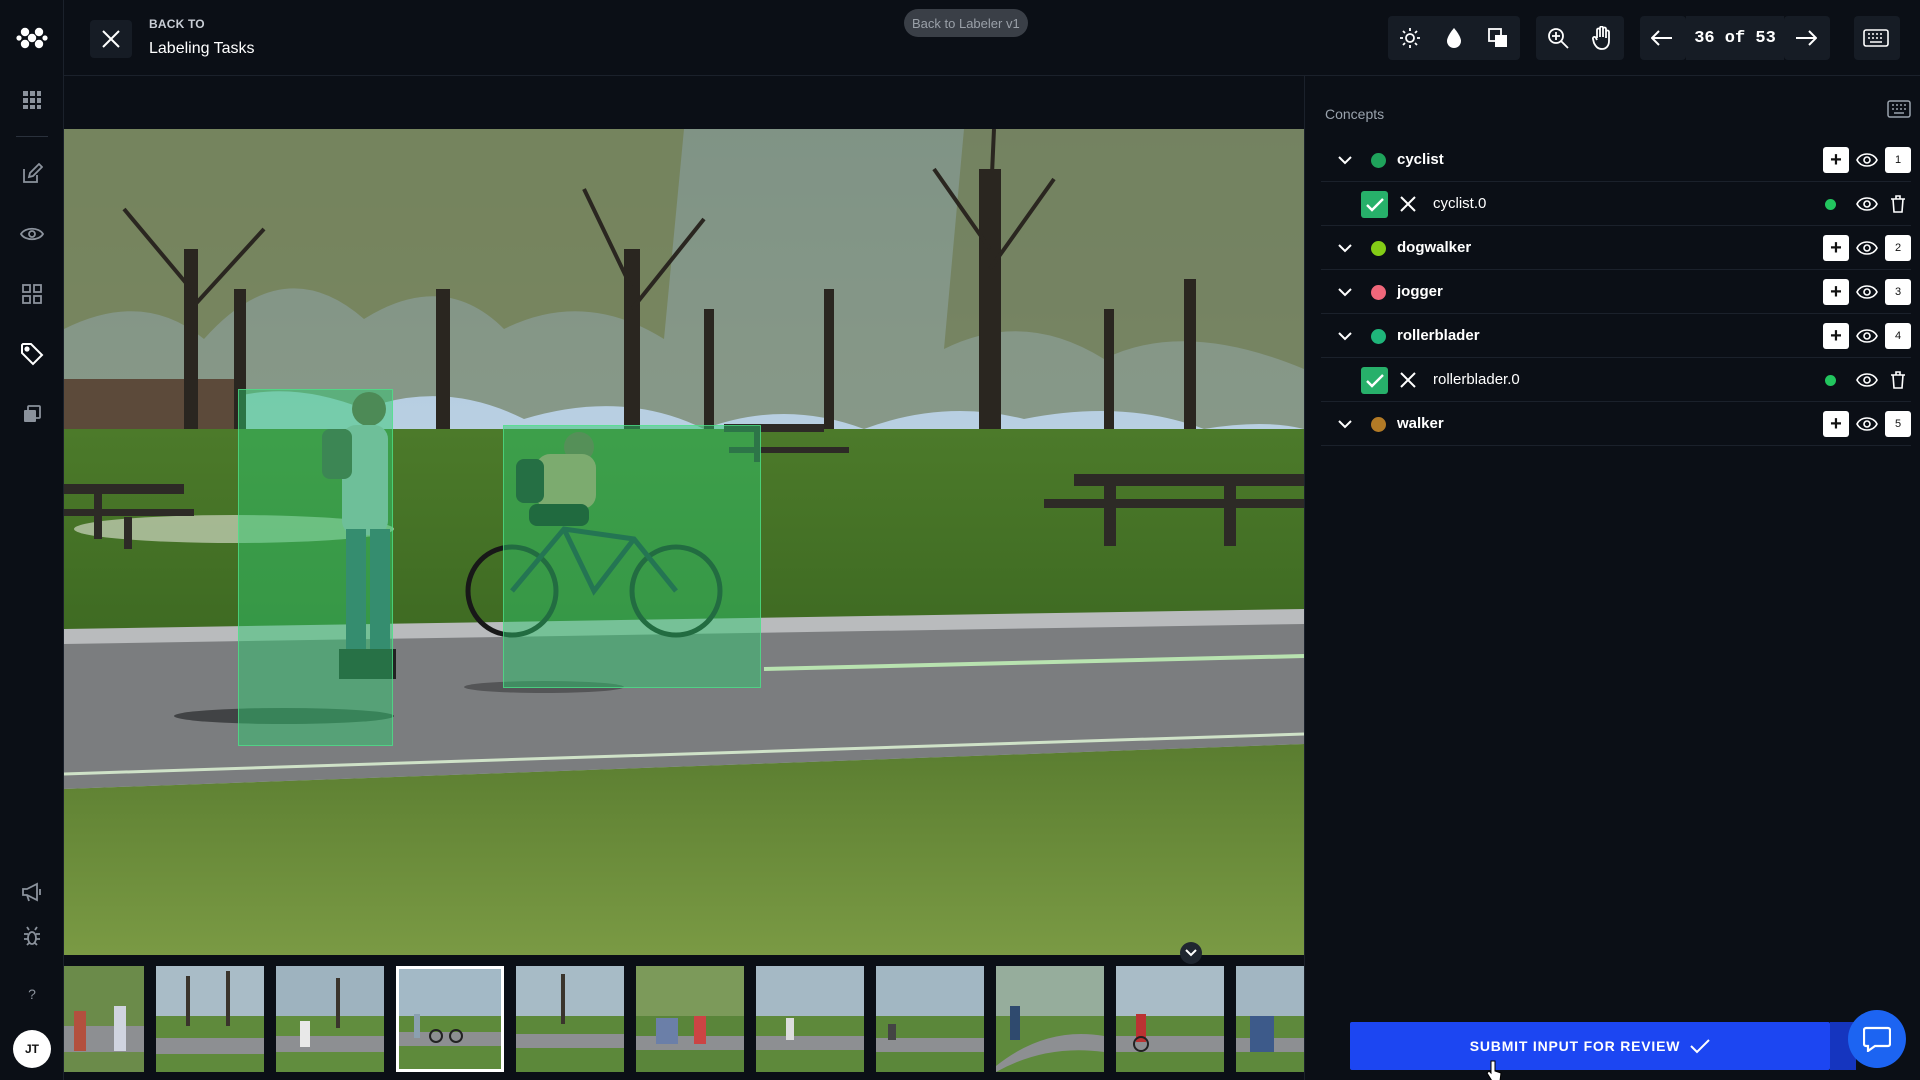  I want to click on close-button, so click(111, 39).